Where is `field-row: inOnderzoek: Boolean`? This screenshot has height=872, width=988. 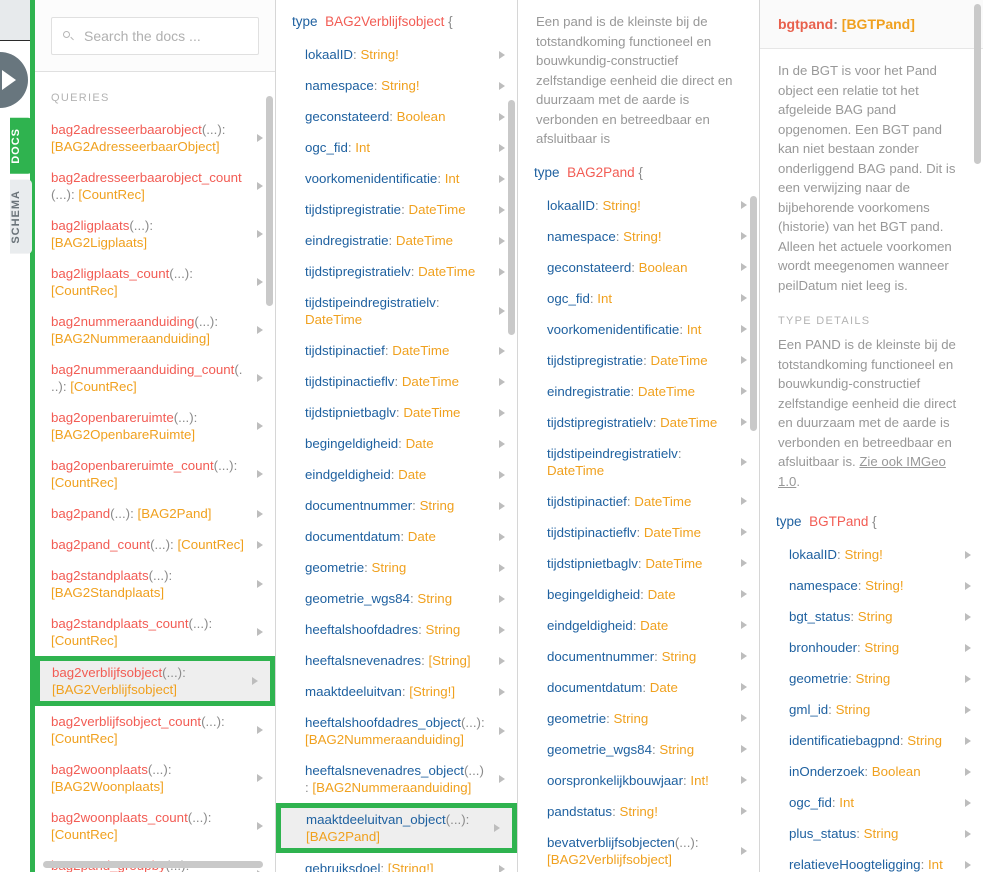
field-row: inOnderzoek: Boolean is located at coordinates (871, 771).